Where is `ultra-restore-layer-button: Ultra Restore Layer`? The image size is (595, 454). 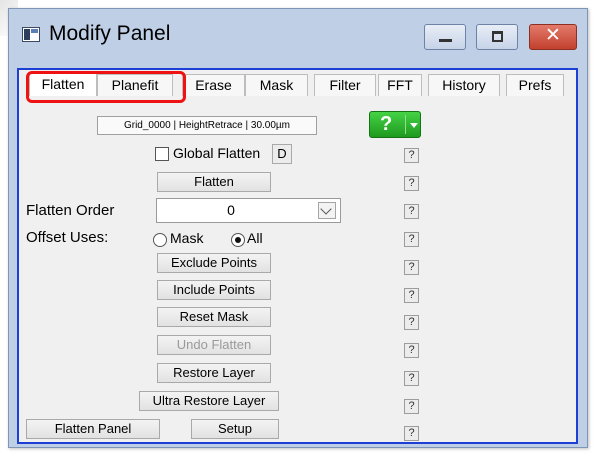 ultra-restore-layer-button: Ultra Restore Layer is located at coordinates (209, 401).